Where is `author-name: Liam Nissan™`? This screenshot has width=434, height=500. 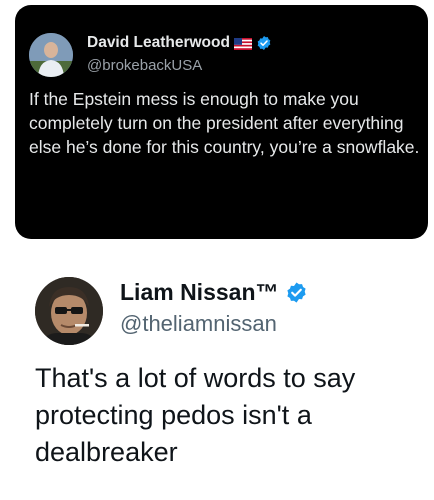 author-name: Liam Nissan™ is located at coordinates (199, 292).